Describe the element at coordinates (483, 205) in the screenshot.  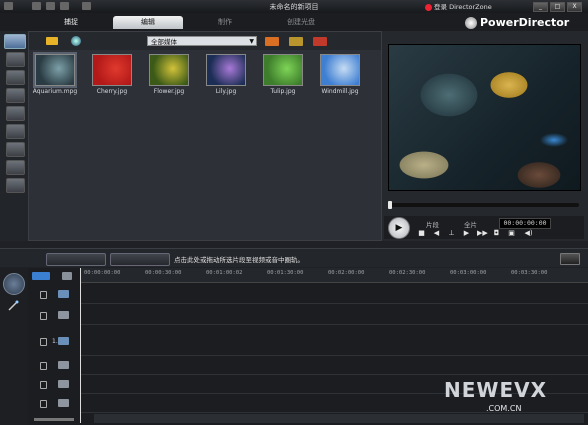
I see `preview-seek-bar` at that location.